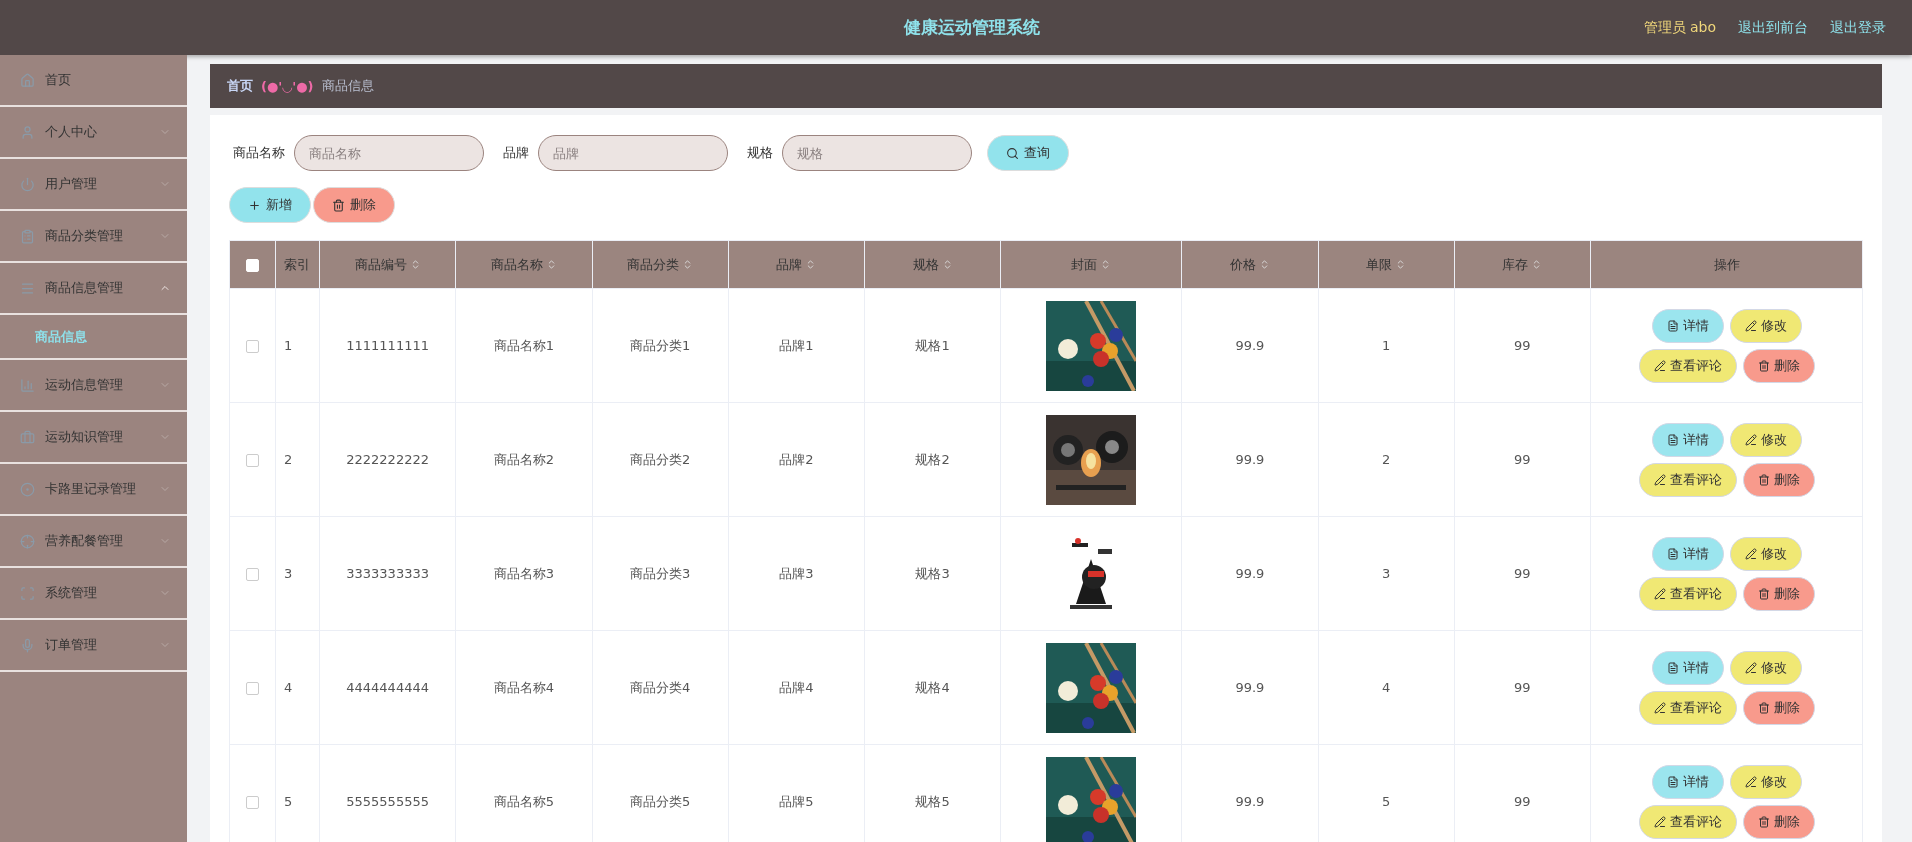  I want to click on select-all-checkbox, so click(252, 265).